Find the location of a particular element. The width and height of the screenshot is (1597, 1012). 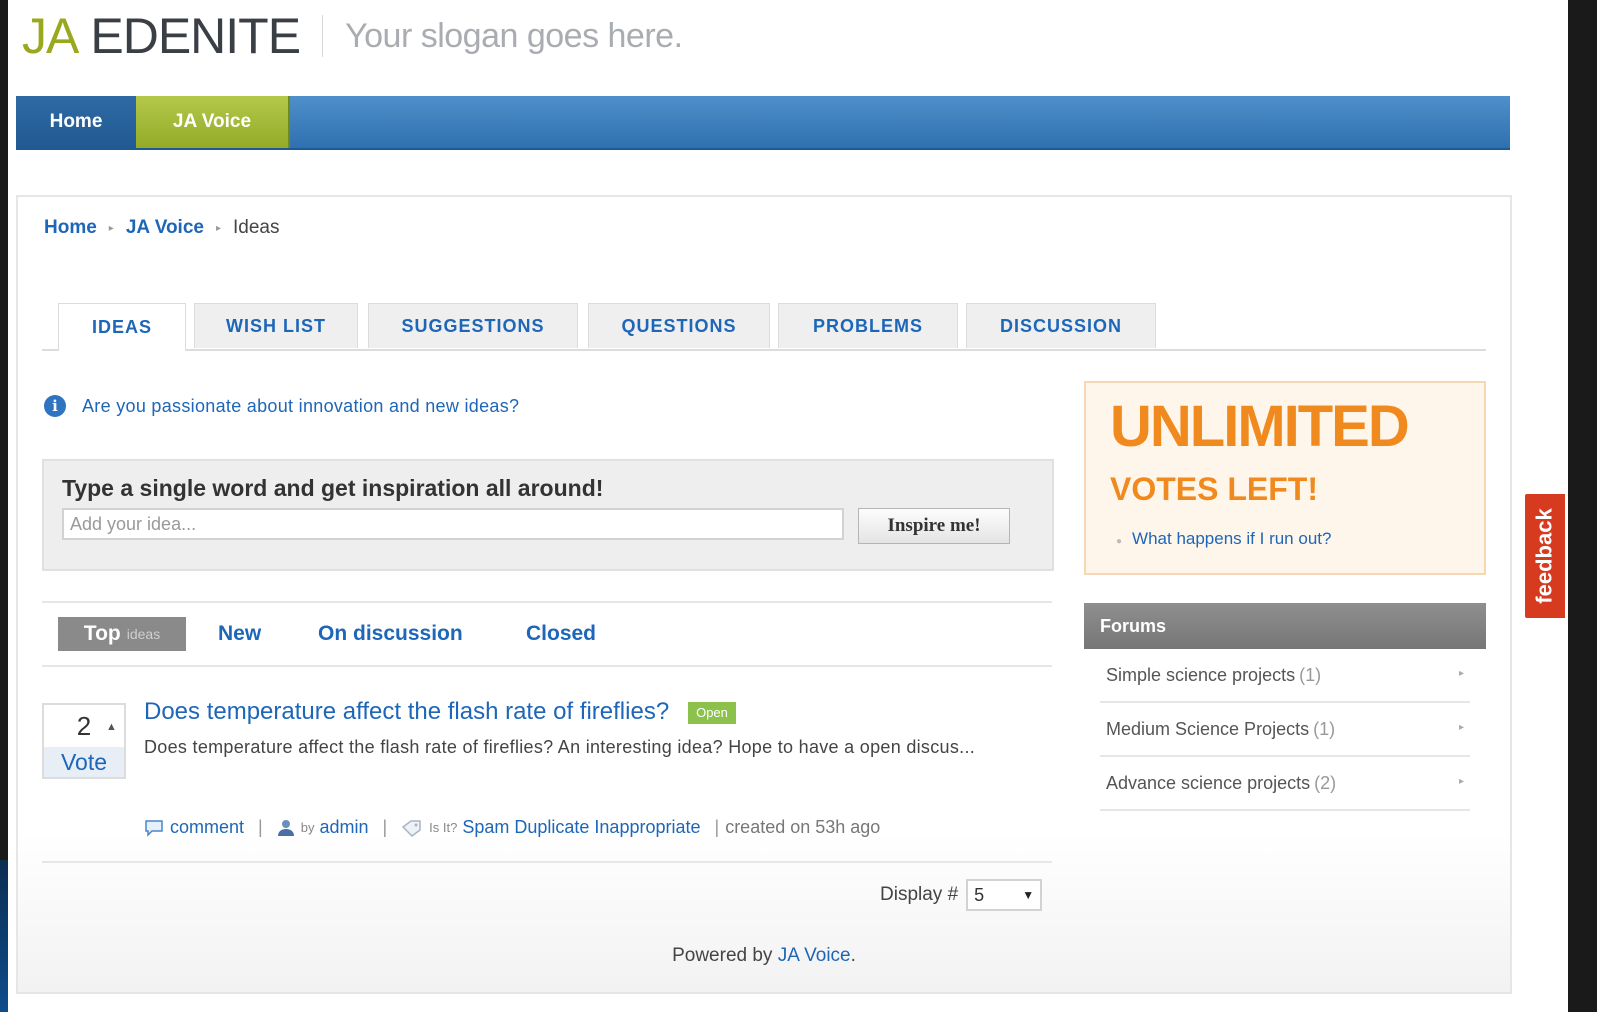

feedback-tab: feedback is located at coordinates (1544, 556).